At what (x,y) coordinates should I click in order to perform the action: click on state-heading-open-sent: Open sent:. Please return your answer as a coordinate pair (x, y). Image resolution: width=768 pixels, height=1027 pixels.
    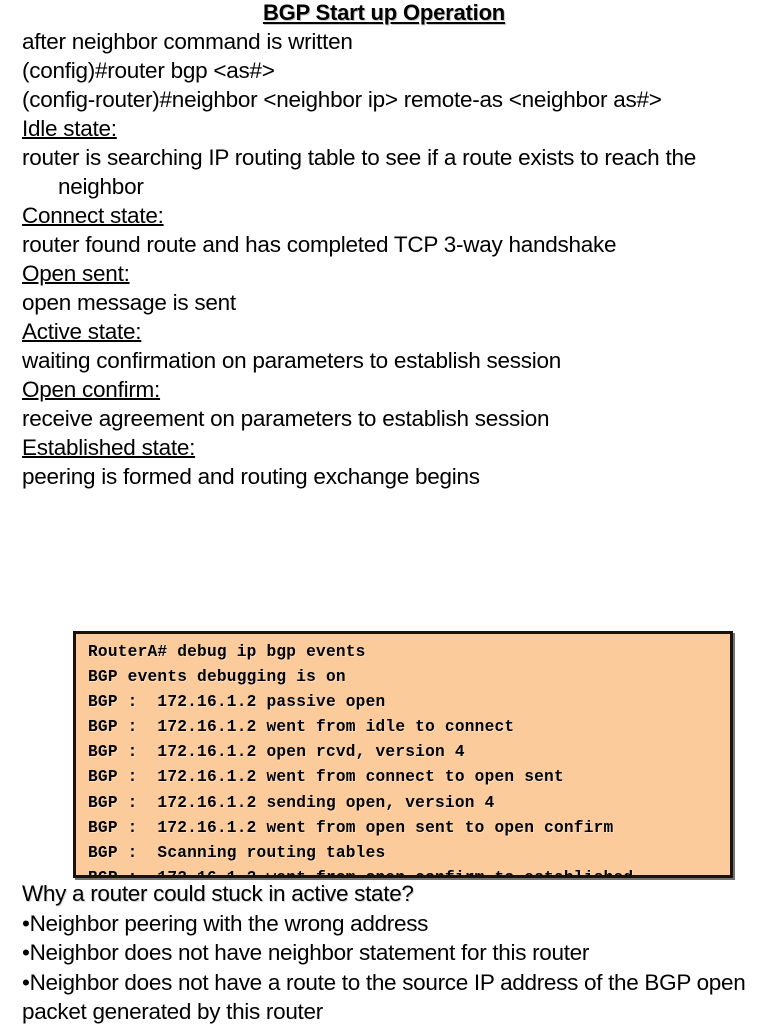
    Looking at the image, I should click on (389, 273).